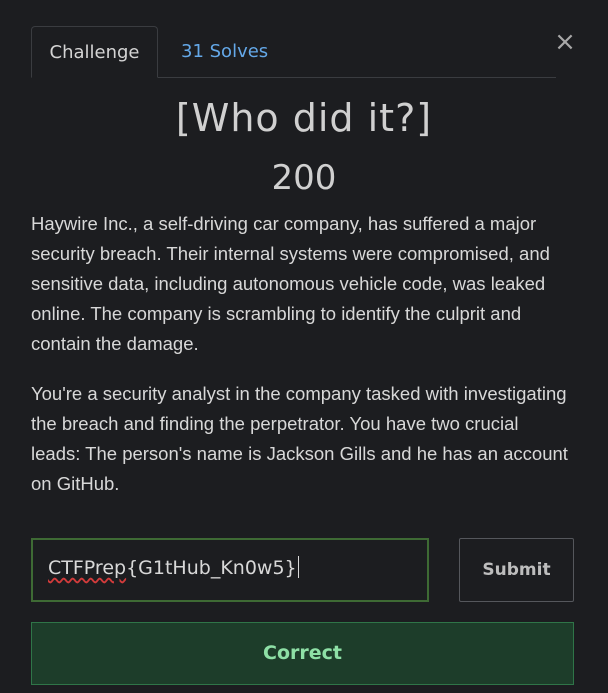  Describe the element at coordinates (565, 42) in the screenshot. I see `close-icon: ×` at that location.